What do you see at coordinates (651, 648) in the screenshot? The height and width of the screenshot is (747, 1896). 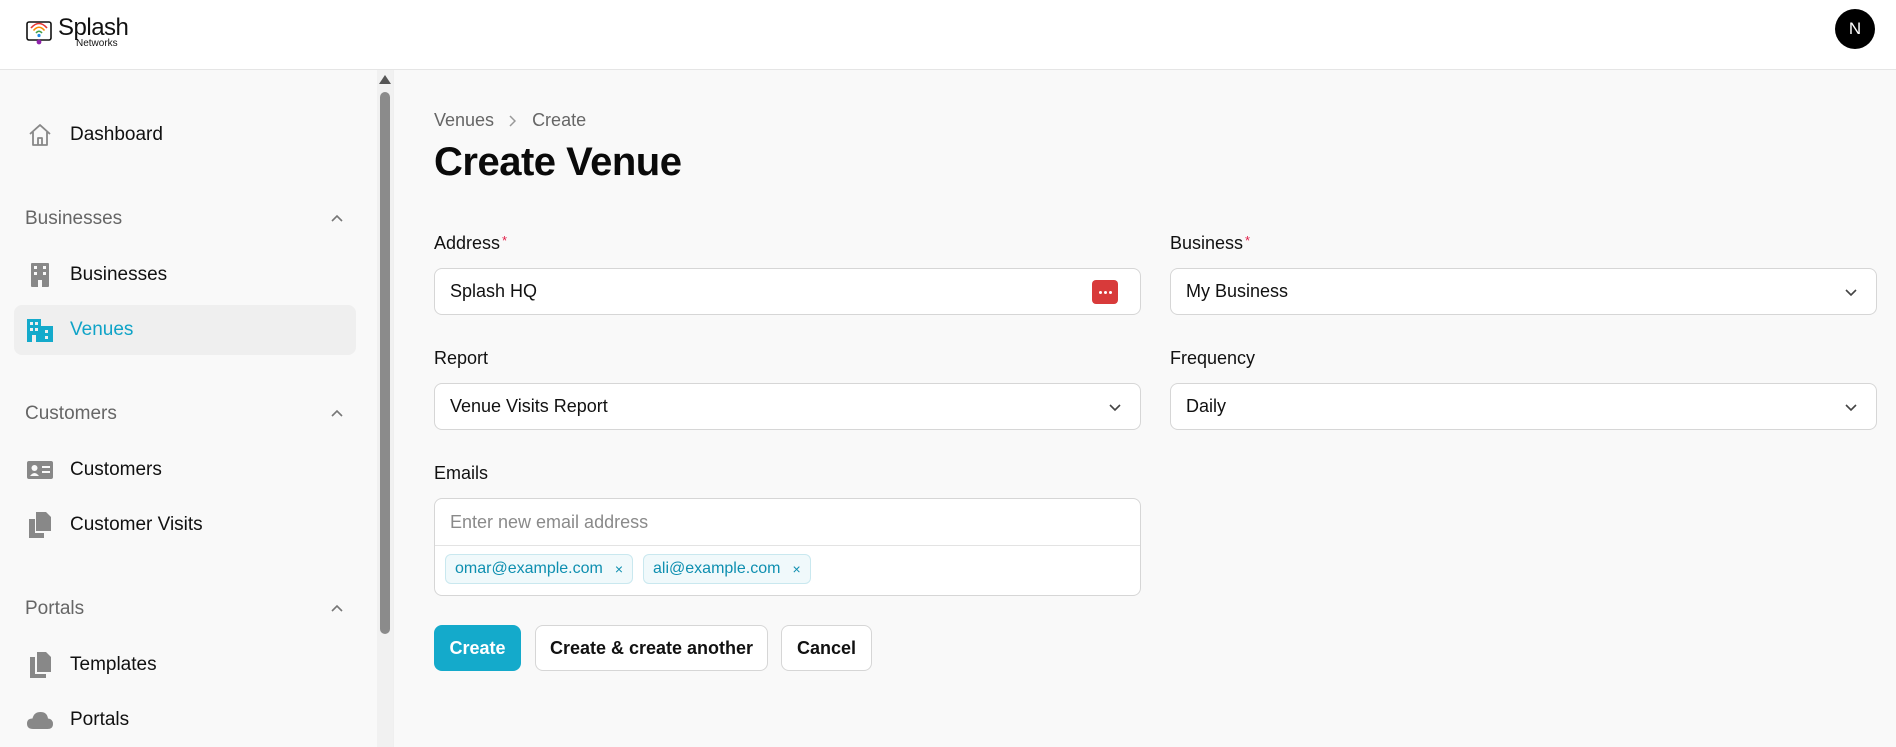 I see `create-and-create-another-button: Create & create another` at bounding box center [651, 648].